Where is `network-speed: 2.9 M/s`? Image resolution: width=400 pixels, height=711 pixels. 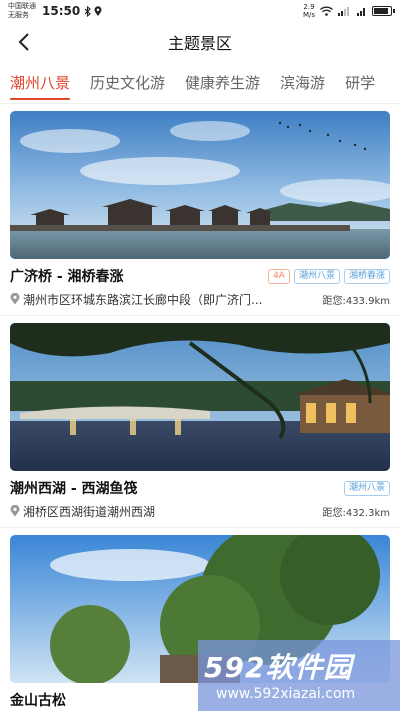 network-speed: 2.9 M/s is located at coordinates (309, 11).